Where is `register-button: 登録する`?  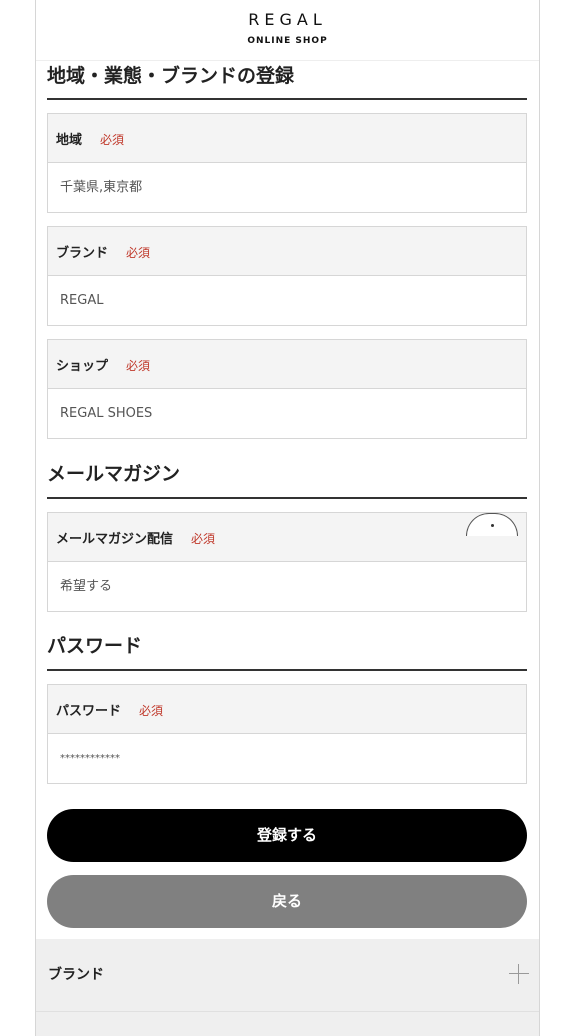 register-button: 登録する is located at coordinates (287, 835).